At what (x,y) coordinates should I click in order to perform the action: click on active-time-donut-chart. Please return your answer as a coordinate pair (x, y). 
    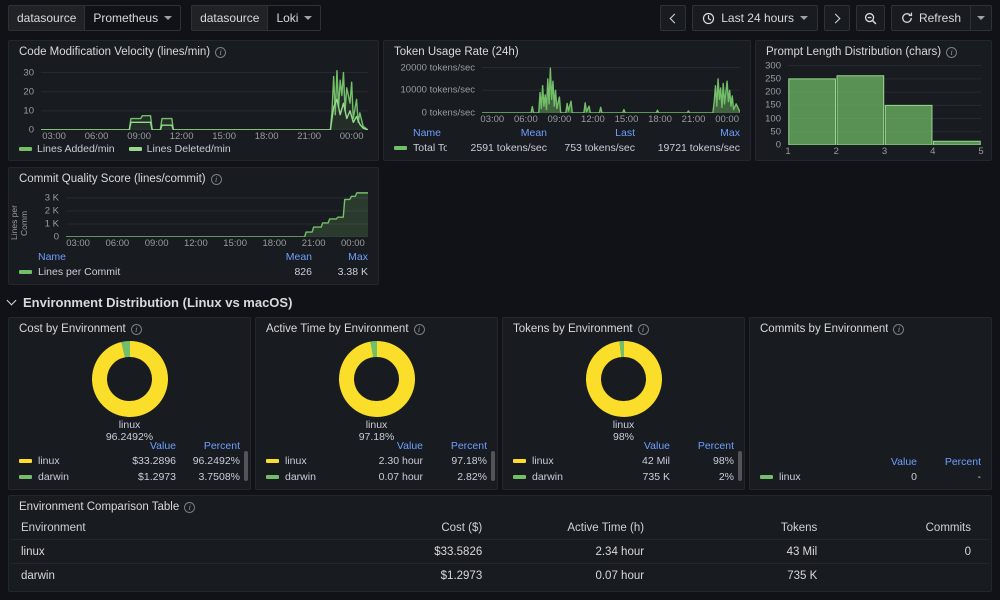
    Looking at the image, I should click on (376, 379).